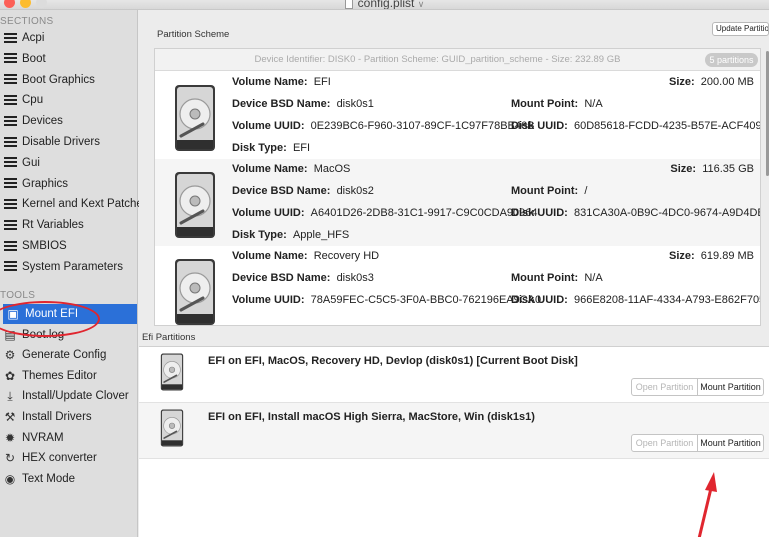 The width and height of the screenshot is (769, 537). What do you see at coordinates (68, 100) in the screenshot?
I see `sidebar-item-cpu: Cpu` at bounding box center [68, 100].